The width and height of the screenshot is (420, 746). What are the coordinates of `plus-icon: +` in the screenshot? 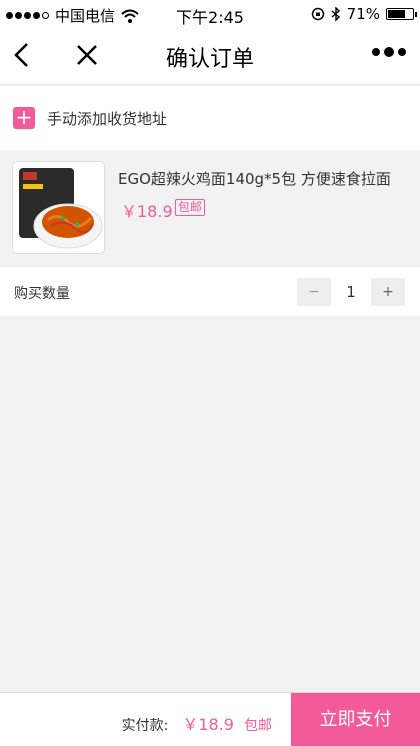 It's located at (24, 118).